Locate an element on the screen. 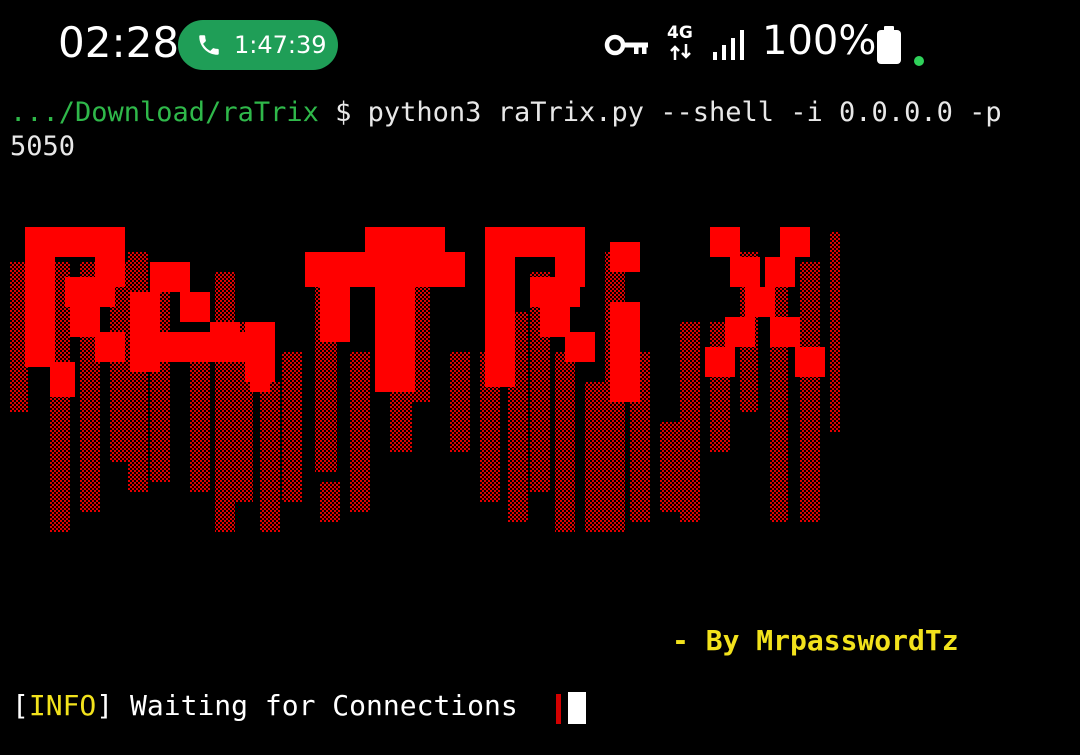 The width and height of the screenshot is (1080, 755). vpn-key-icon is located at coordinates (626, 45).